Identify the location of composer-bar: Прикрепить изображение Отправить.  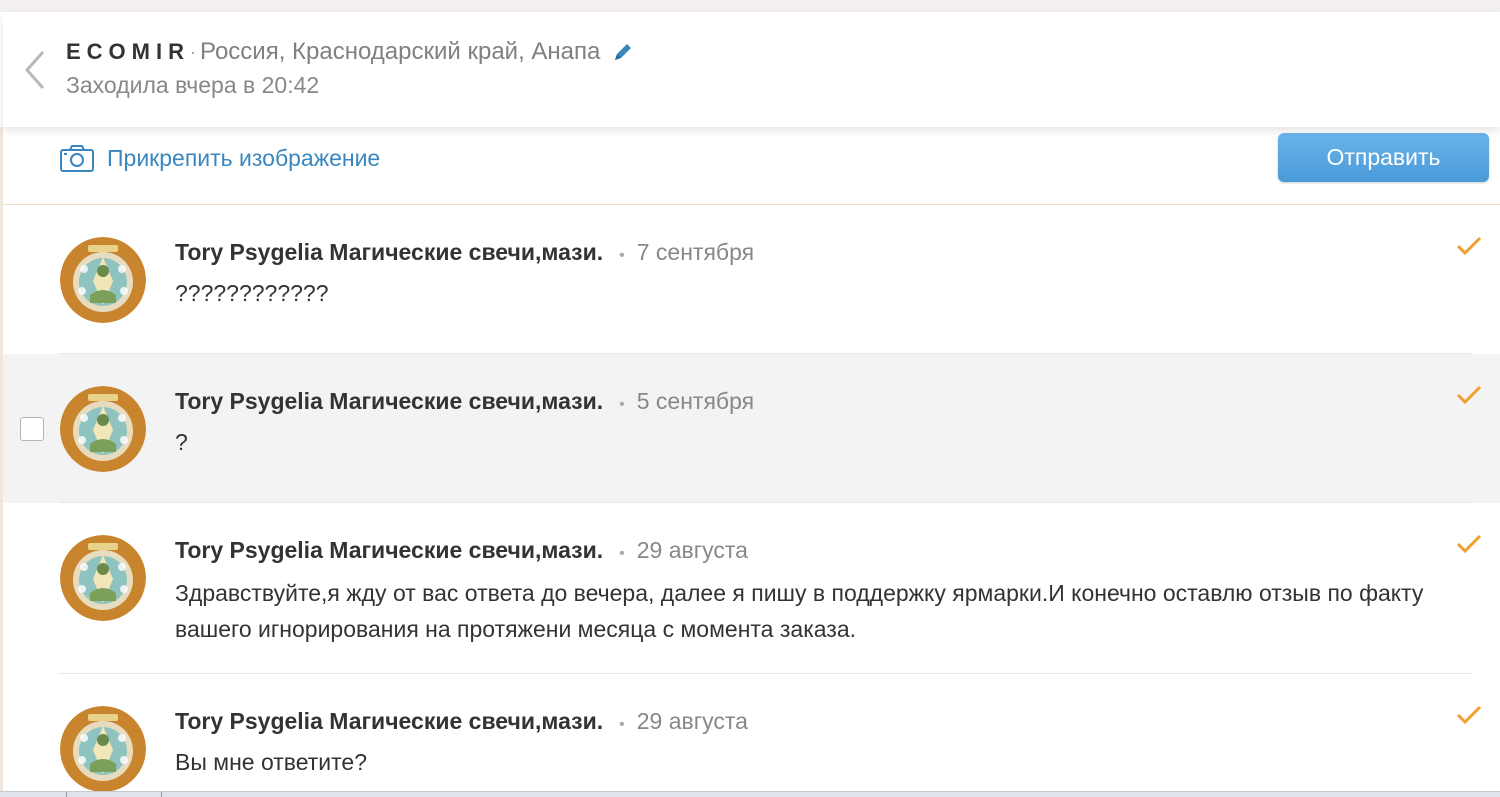
(751, 166).